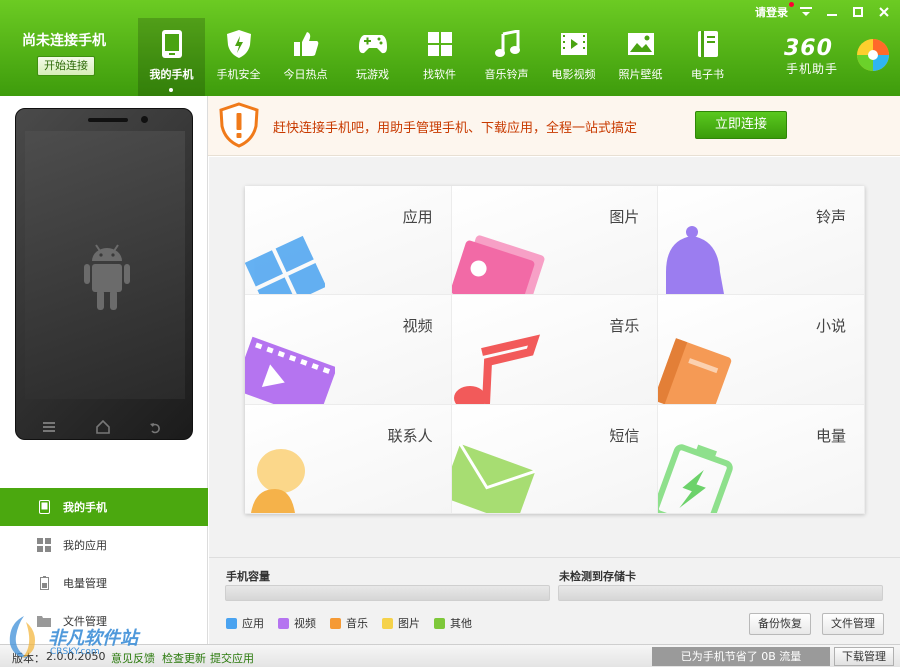  I want to click on bell-icon, so click(695, 260).